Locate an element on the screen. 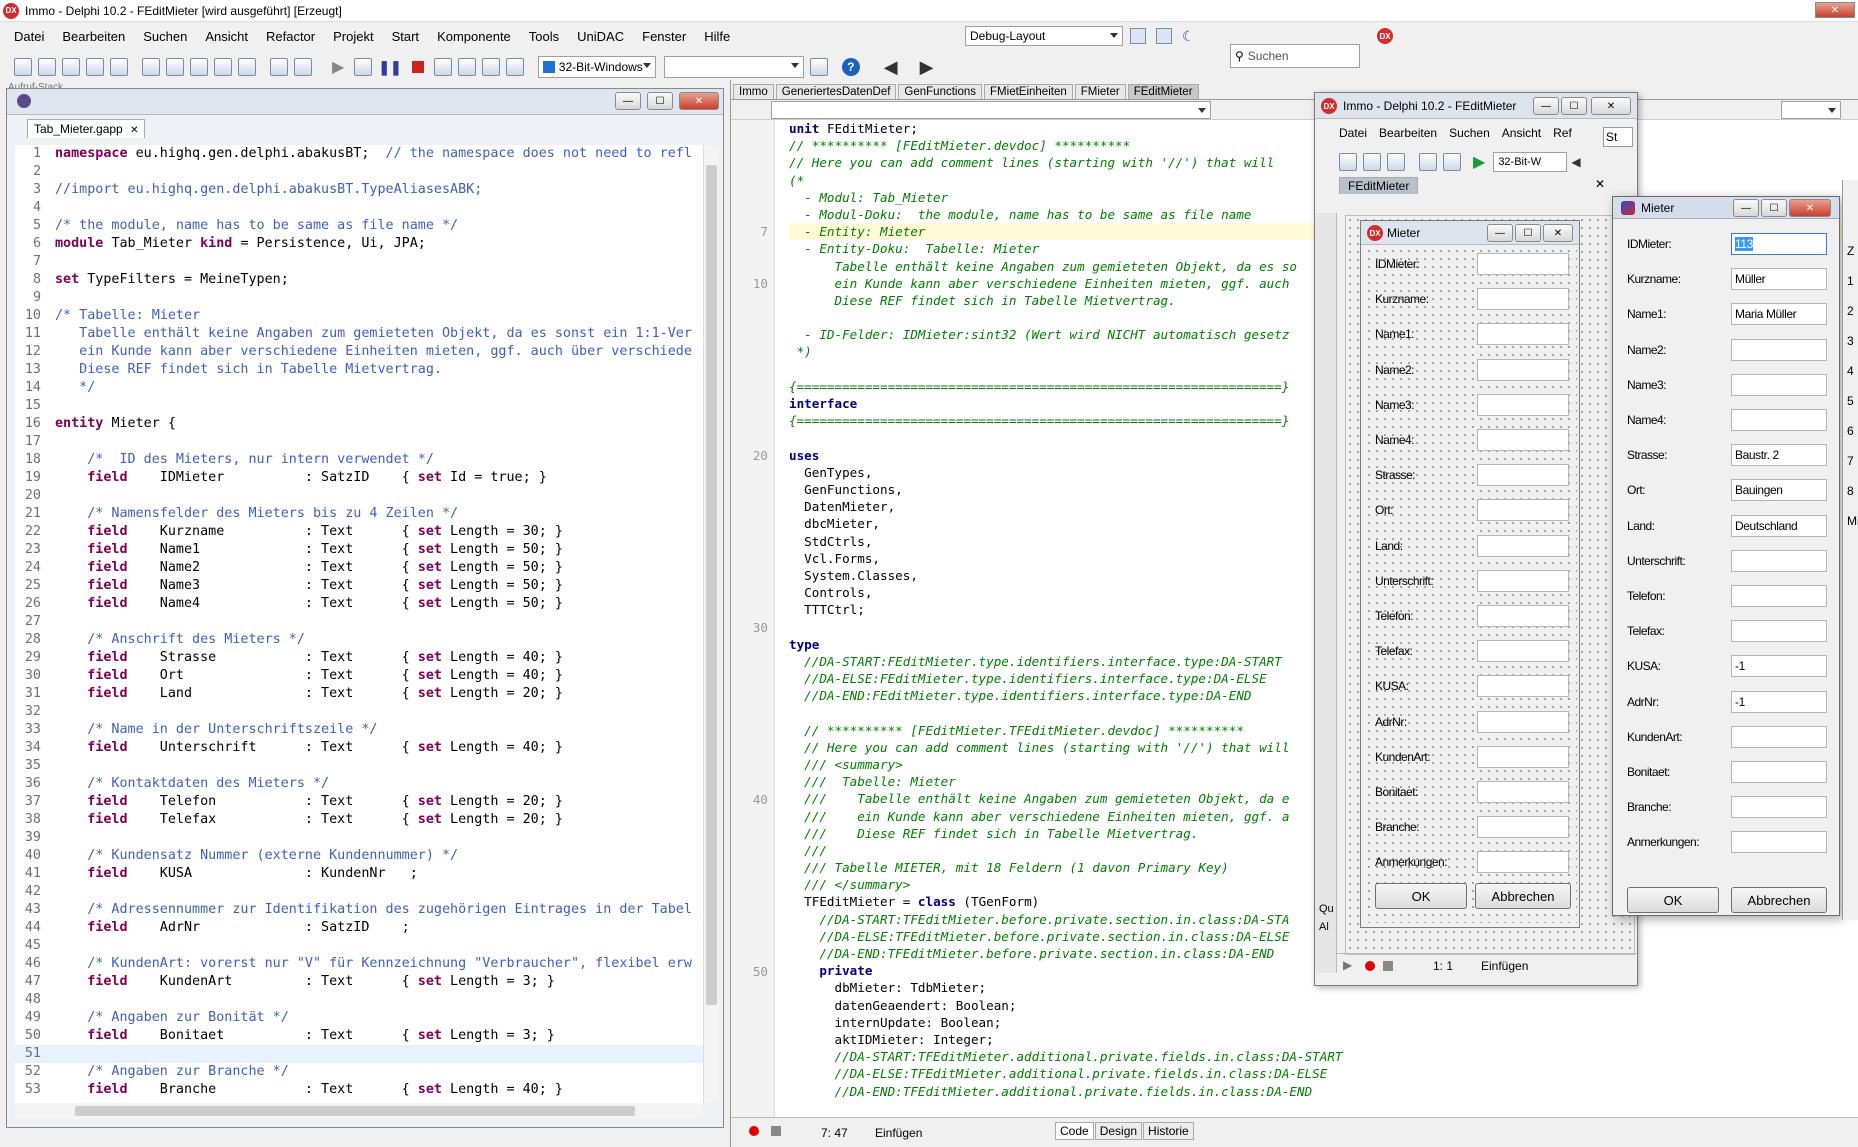 This screenshot has height=1147, width=1858. forward-arrow-icon: ▶ is located at coordinates (927, 67).